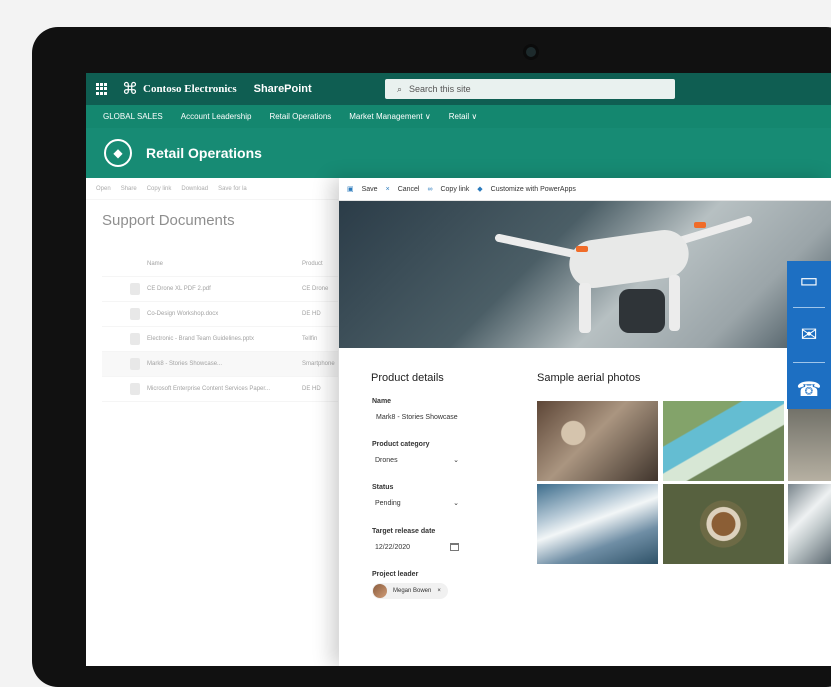 The image size is (831, 687). Describe the element at coordinates (809, 389) in the screenshot. I see `phone-icon: ☎` at that location.